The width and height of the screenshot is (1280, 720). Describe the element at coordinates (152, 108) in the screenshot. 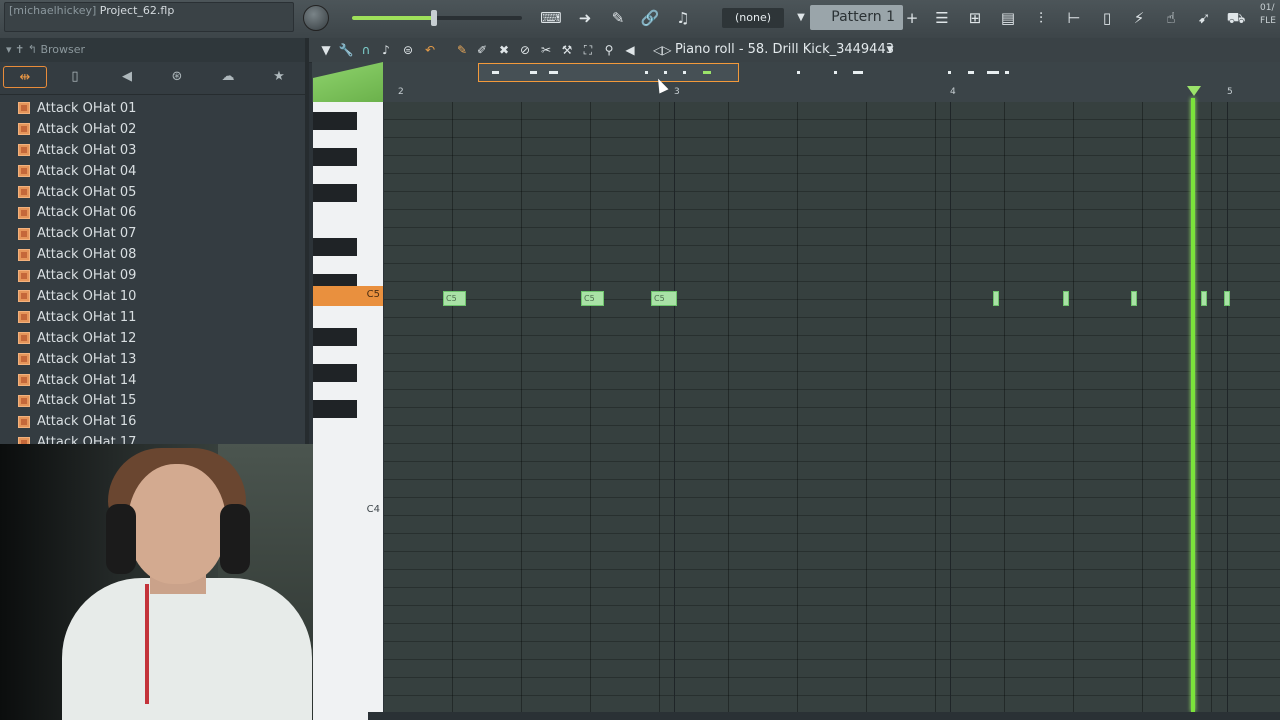

I see `browser-file-item: Attack OHat 01` at that location.